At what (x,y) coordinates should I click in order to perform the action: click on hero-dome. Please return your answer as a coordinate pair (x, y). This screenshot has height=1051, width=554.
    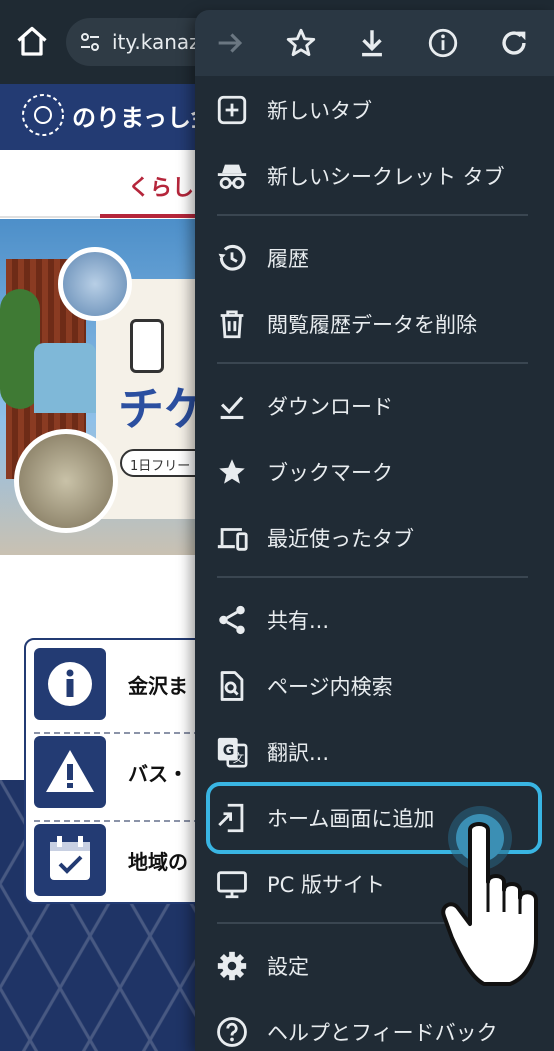
    Looking at the image, I should click on (65, 378).